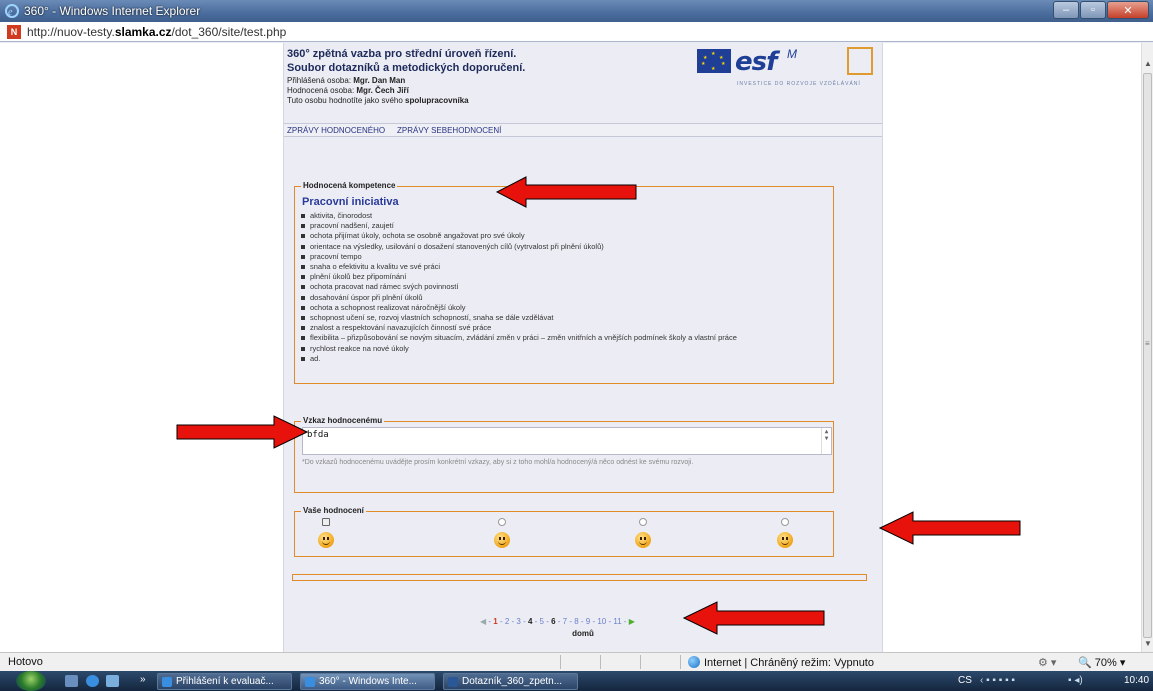 This screenshot has width=1153, height=691. What do you see at coordinates (754, 618) in the screenshot?
I see `annotation-arrow-pager` at bounding box center [754, 618].